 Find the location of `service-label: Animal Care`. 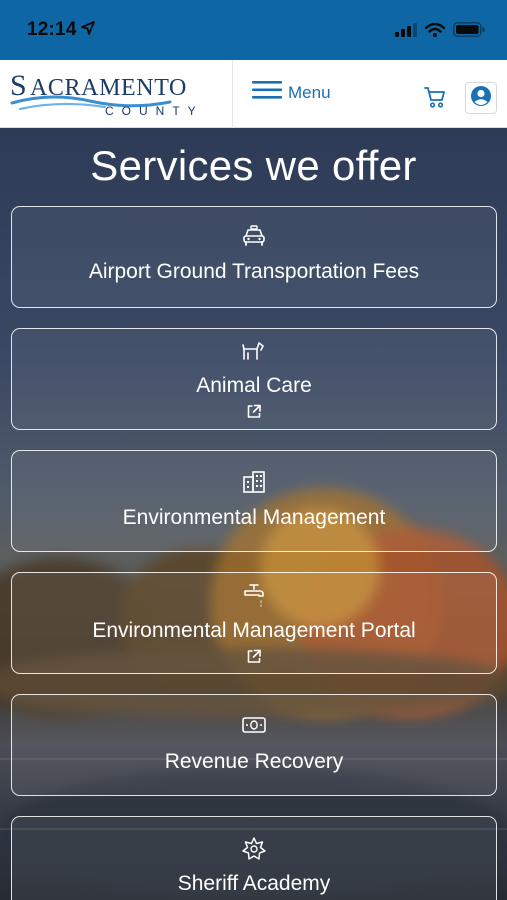

service-label: Animal Care is located at coordinates (254, 385).